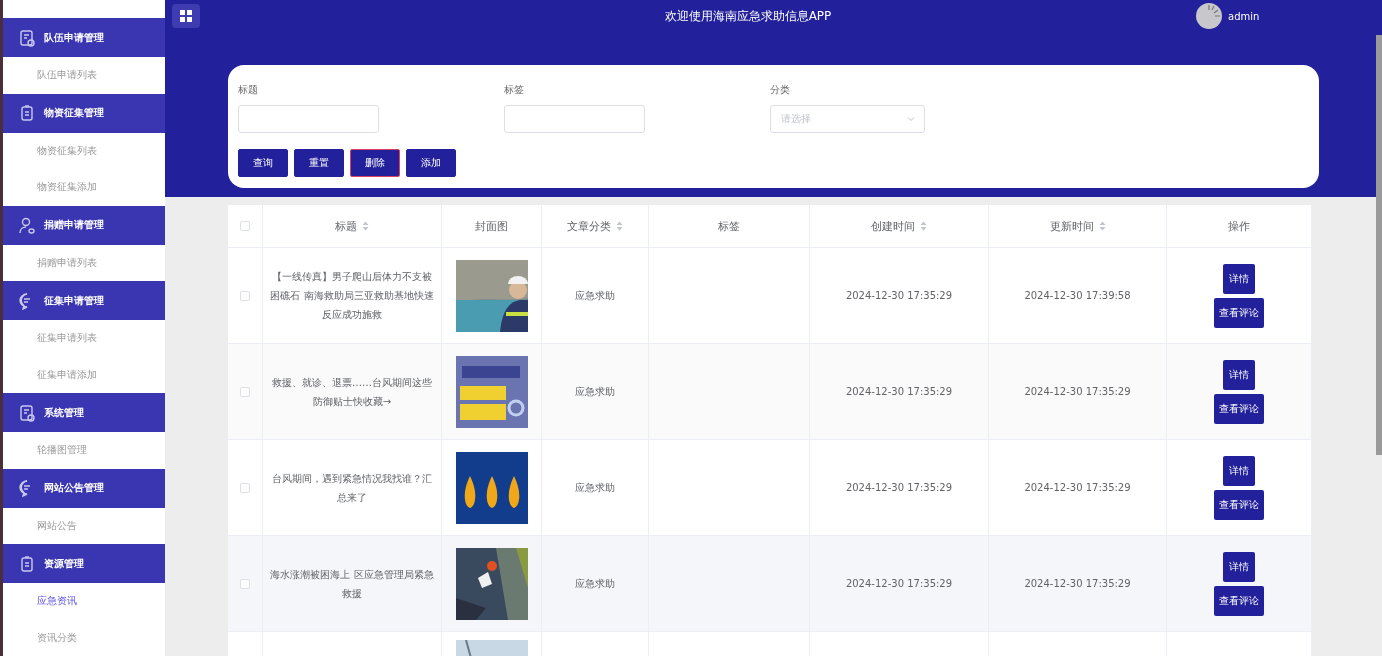 The height and width of the screenshot is (656, 1382). What do you see at coordinates (375, 163) in the screenshot?
I see `action-button: 删除` at bounding box center [375, 163].